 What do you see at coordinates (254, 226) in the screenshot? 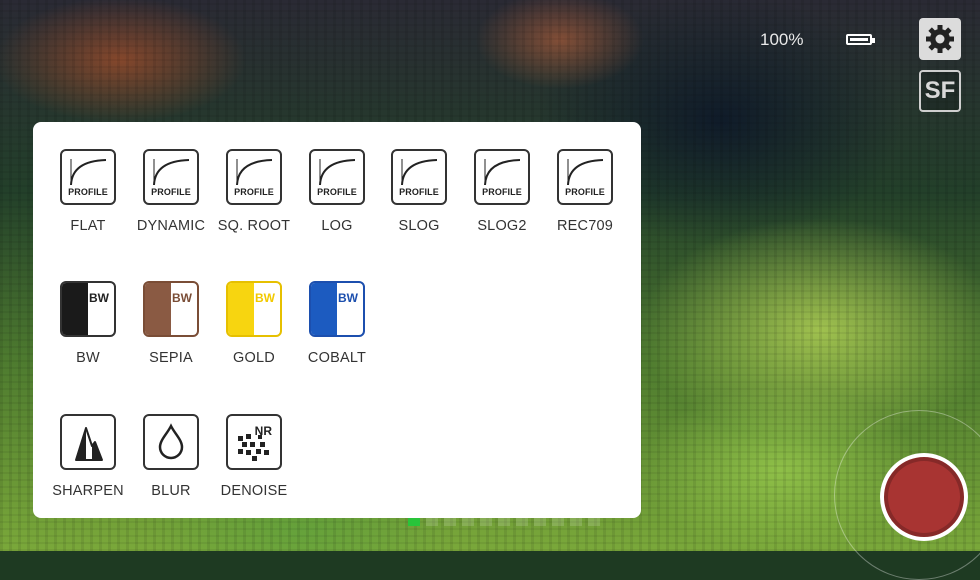
I see `profile-label: SQ. ROOT` at bounding box center [254, 226].